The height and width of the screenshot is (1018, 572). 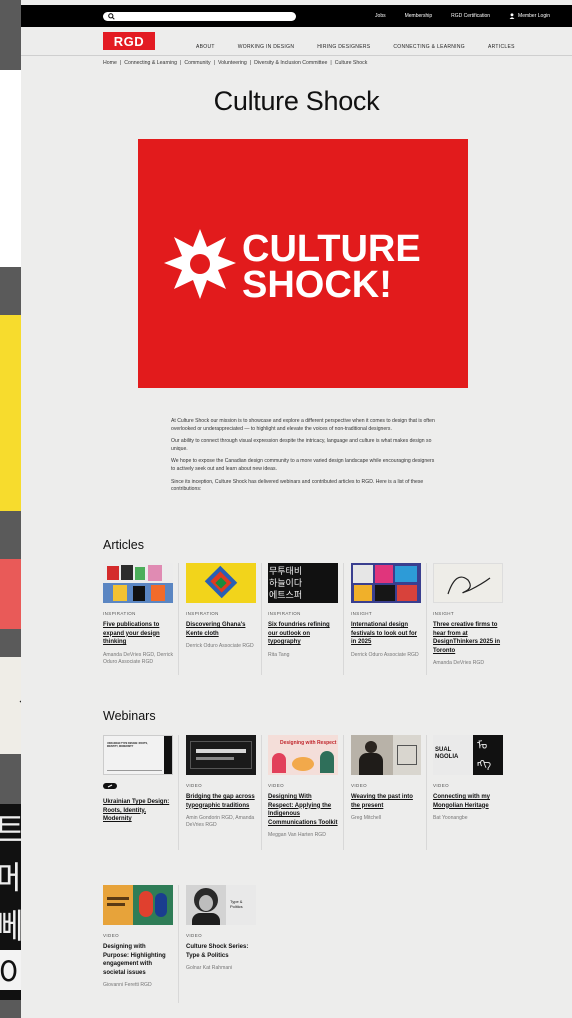 What do you see at coordinates (468, 755) in the screenshot?
I see `webinar-thumbnail: SUAL NGOLIA ᠮᠣ ᠩᠭ` at bounding box center [468, 755].